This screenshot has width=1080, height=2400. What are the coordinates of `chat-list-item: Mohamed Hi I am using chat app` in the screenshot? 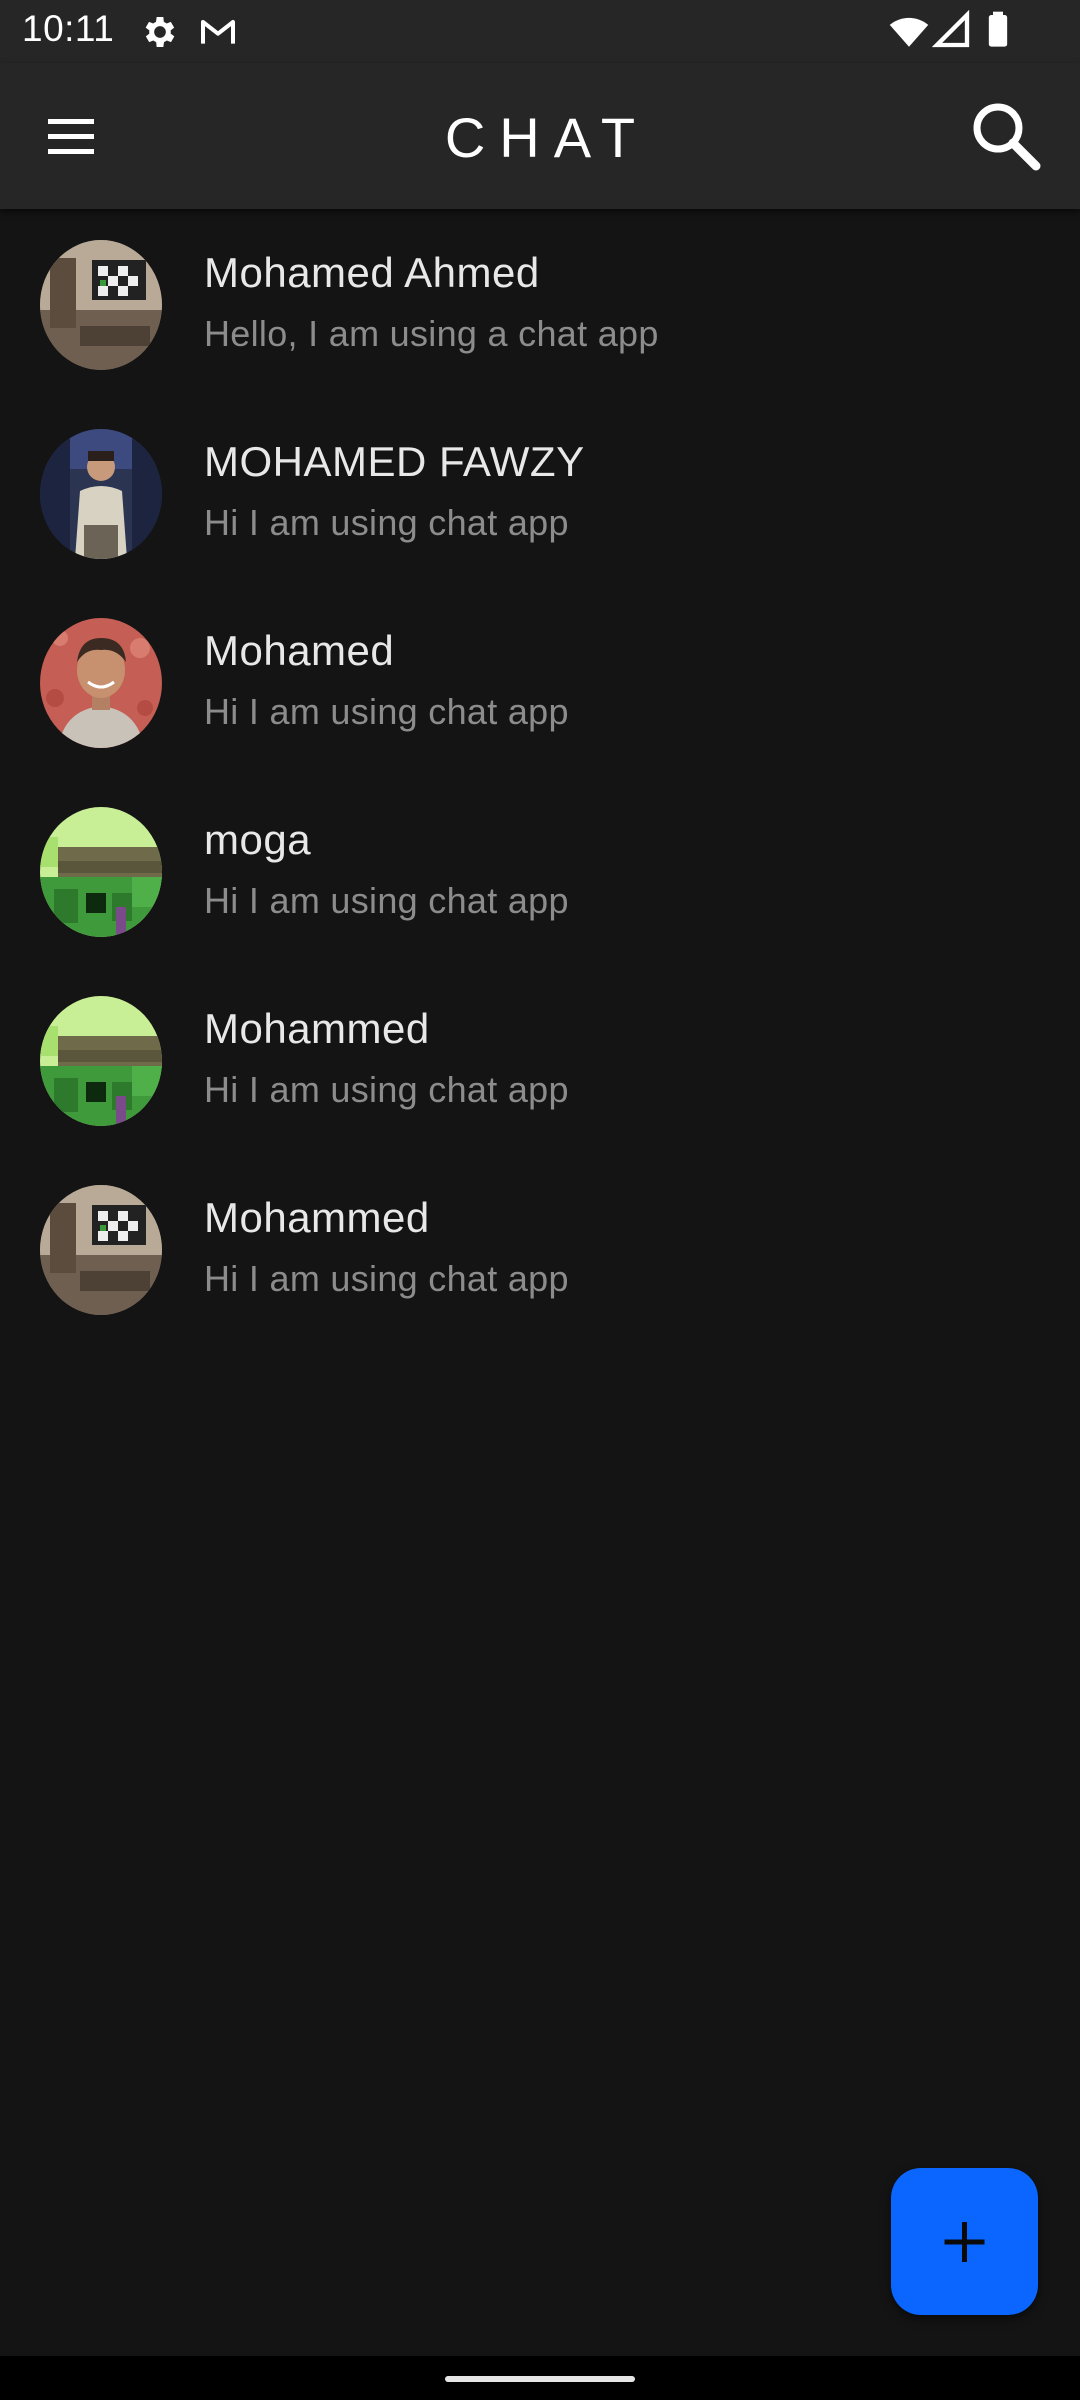 It's located at (540, 681).